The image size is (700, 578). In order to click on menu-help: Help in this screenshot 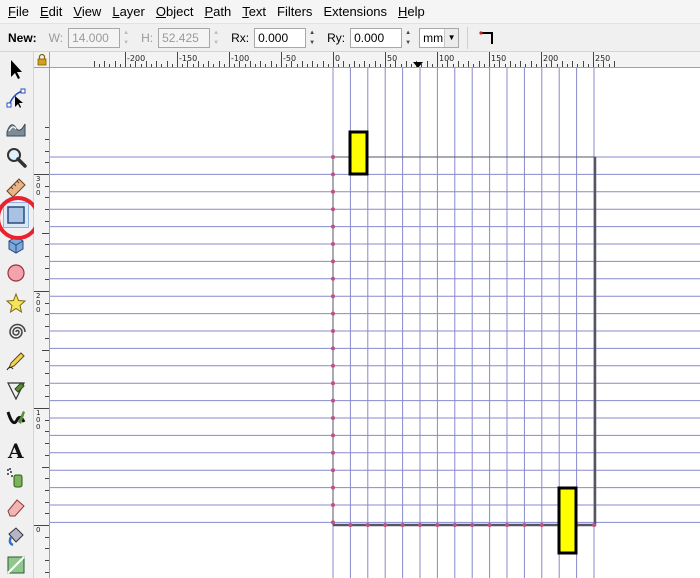, I will do `click(411, 12)`.